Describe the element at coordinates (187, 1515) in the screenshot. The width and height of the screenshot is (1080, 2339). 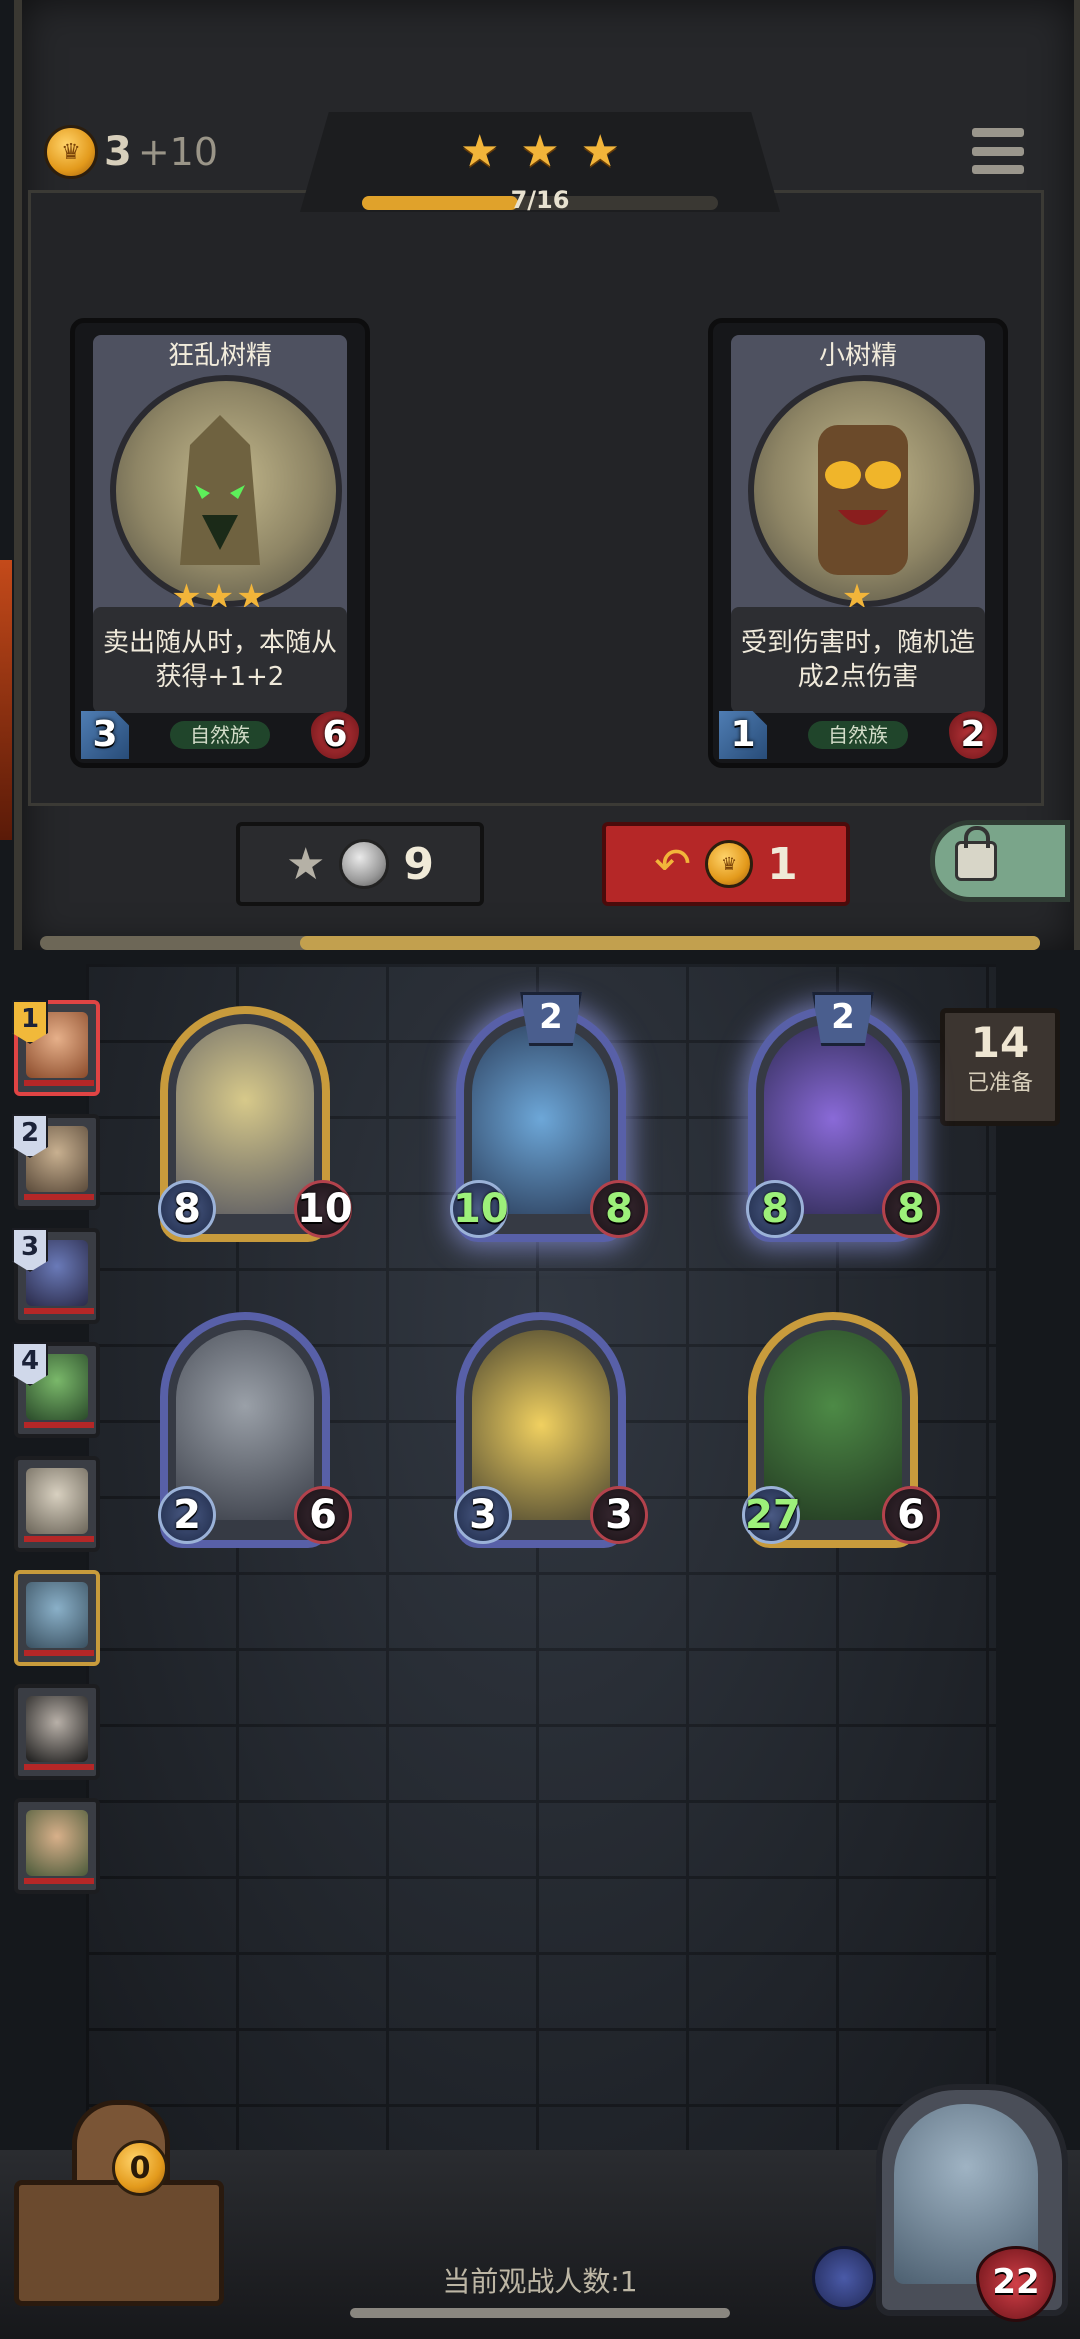
I see `minion-attack: 2` at that location.